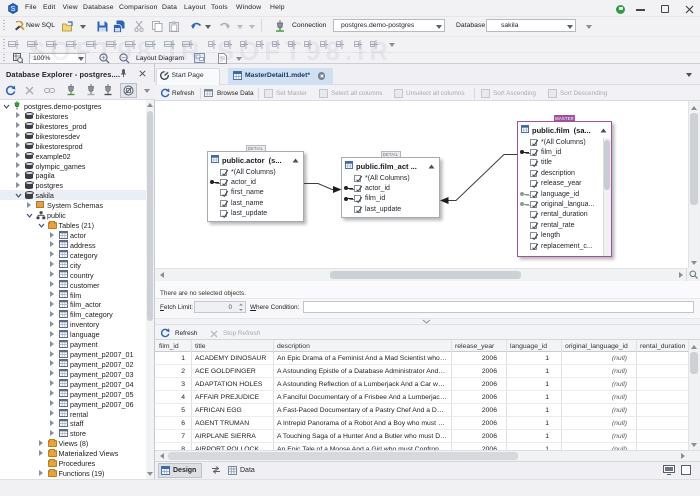 The width and height of the screenshot is (700, 496). What do you see at coordinates (12, 9) in the screenshot?
I see `svg-text: S` at bounding box center [12, 9].